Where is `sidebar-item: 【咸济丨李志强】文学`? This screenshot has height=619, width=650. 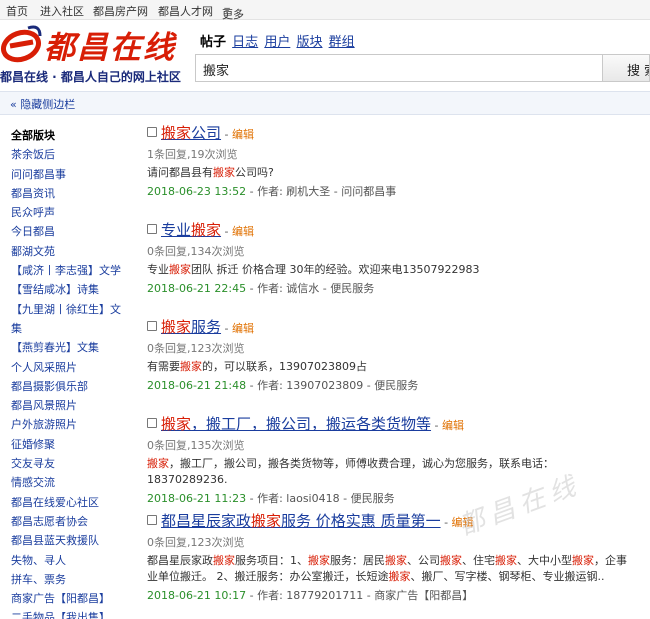
sidebar-item: 【咸济丨李志强】文学 is located at coordinates (67, 270).